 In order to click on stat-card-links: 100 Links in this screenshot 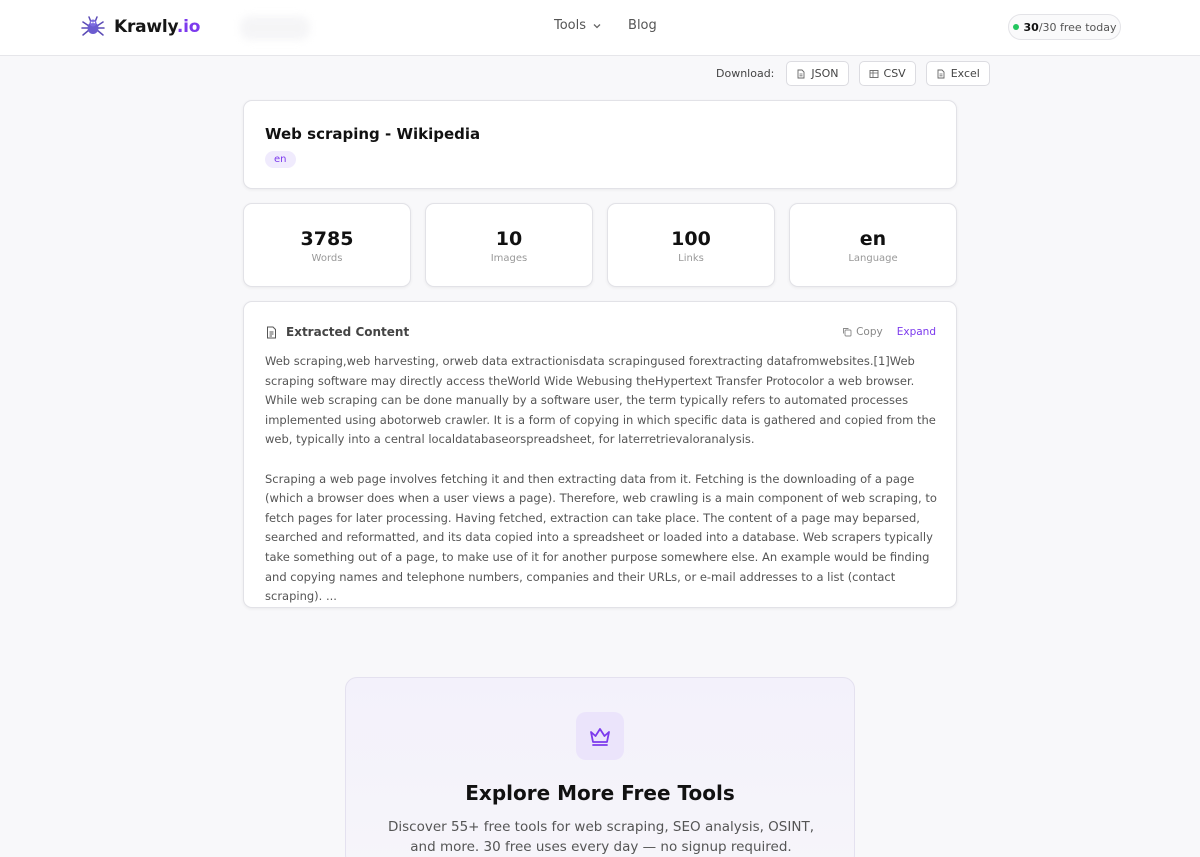, I will do `click(691, 245)`.